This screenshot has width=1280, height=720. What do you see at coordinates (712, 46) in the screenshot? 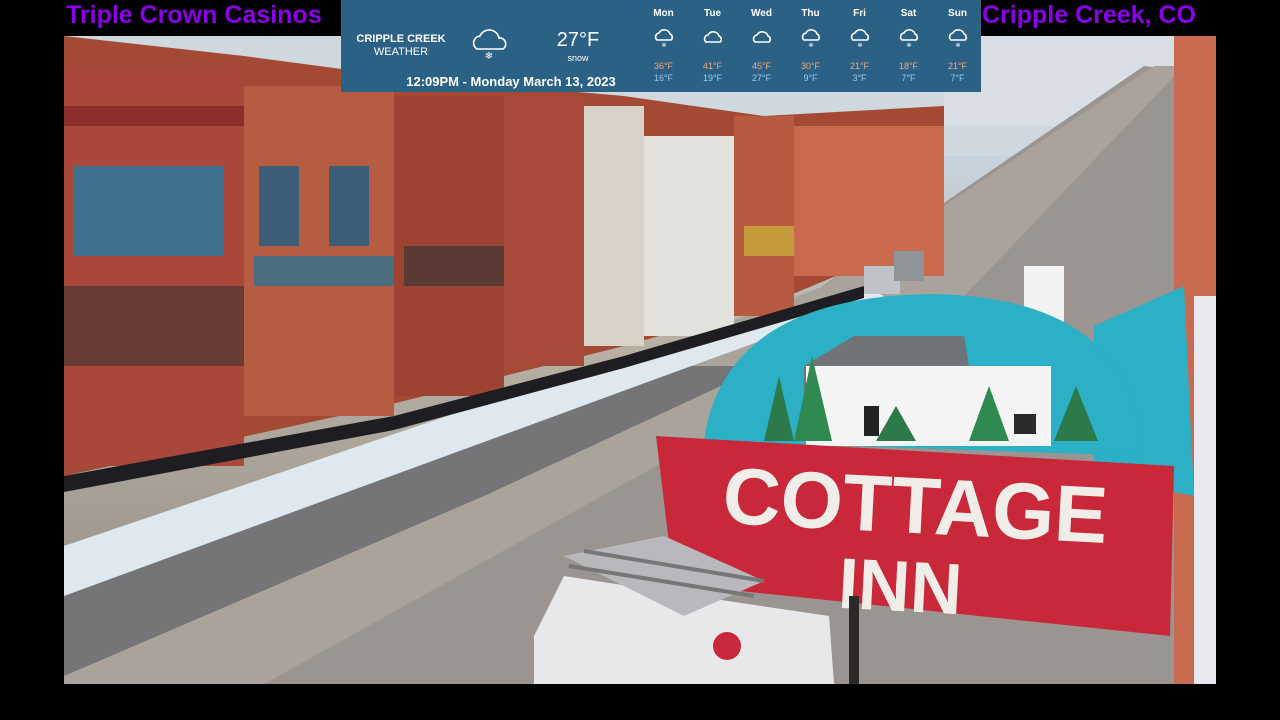
I see `forecast-day: Tue 41°F 19°F` at bounding box center [712, 46].